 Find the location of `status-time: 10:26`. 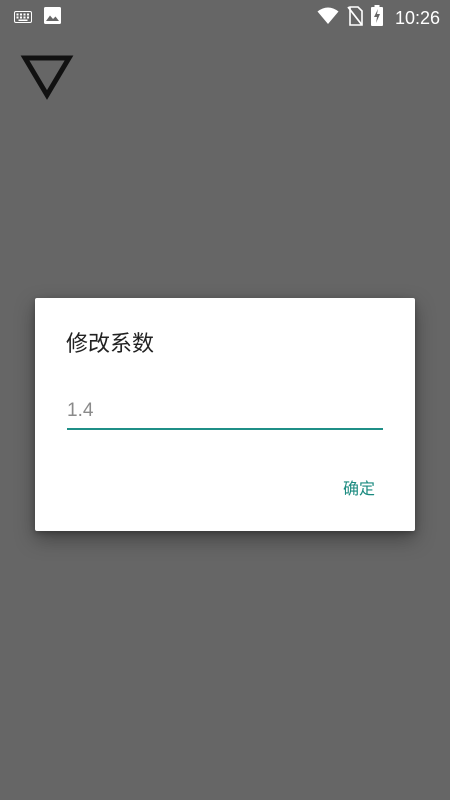

status-time: 10:26 is located at coordinates (417, 17).